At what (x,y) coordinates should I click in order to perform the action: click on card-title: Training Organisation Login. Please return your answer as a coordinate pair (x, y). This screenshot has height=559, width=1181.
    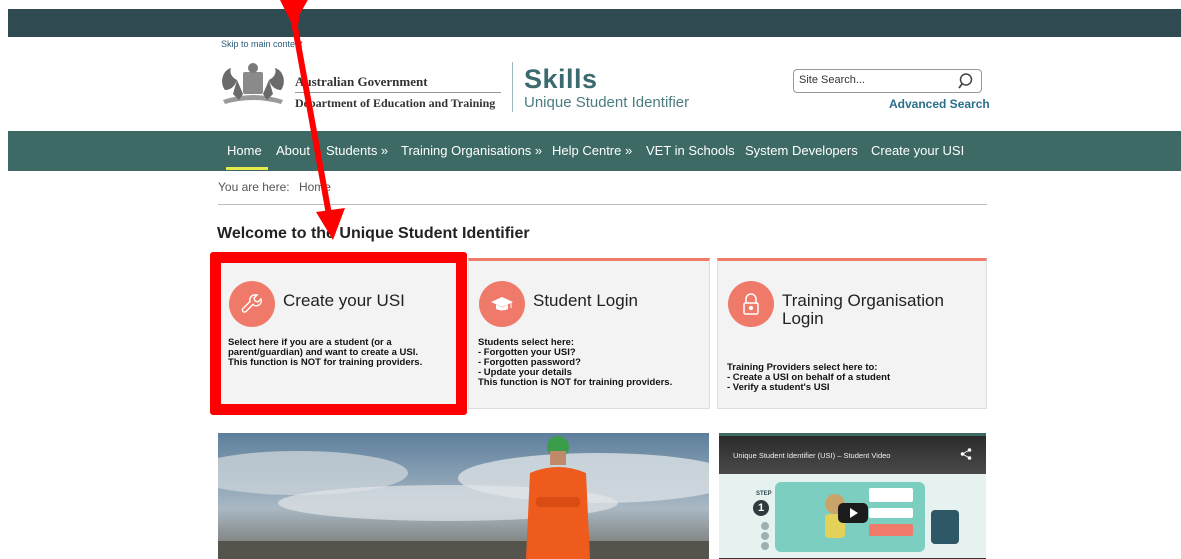
    Looking at the image, I should click on (863, 309).